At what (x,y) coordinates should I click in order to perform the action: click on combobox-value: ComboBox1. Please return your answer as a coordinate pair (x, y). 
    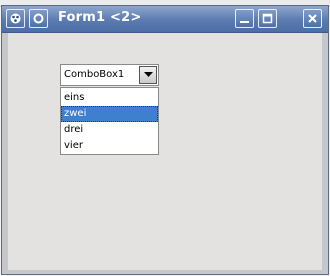
    Looking at the image, I should click on (94, 74).